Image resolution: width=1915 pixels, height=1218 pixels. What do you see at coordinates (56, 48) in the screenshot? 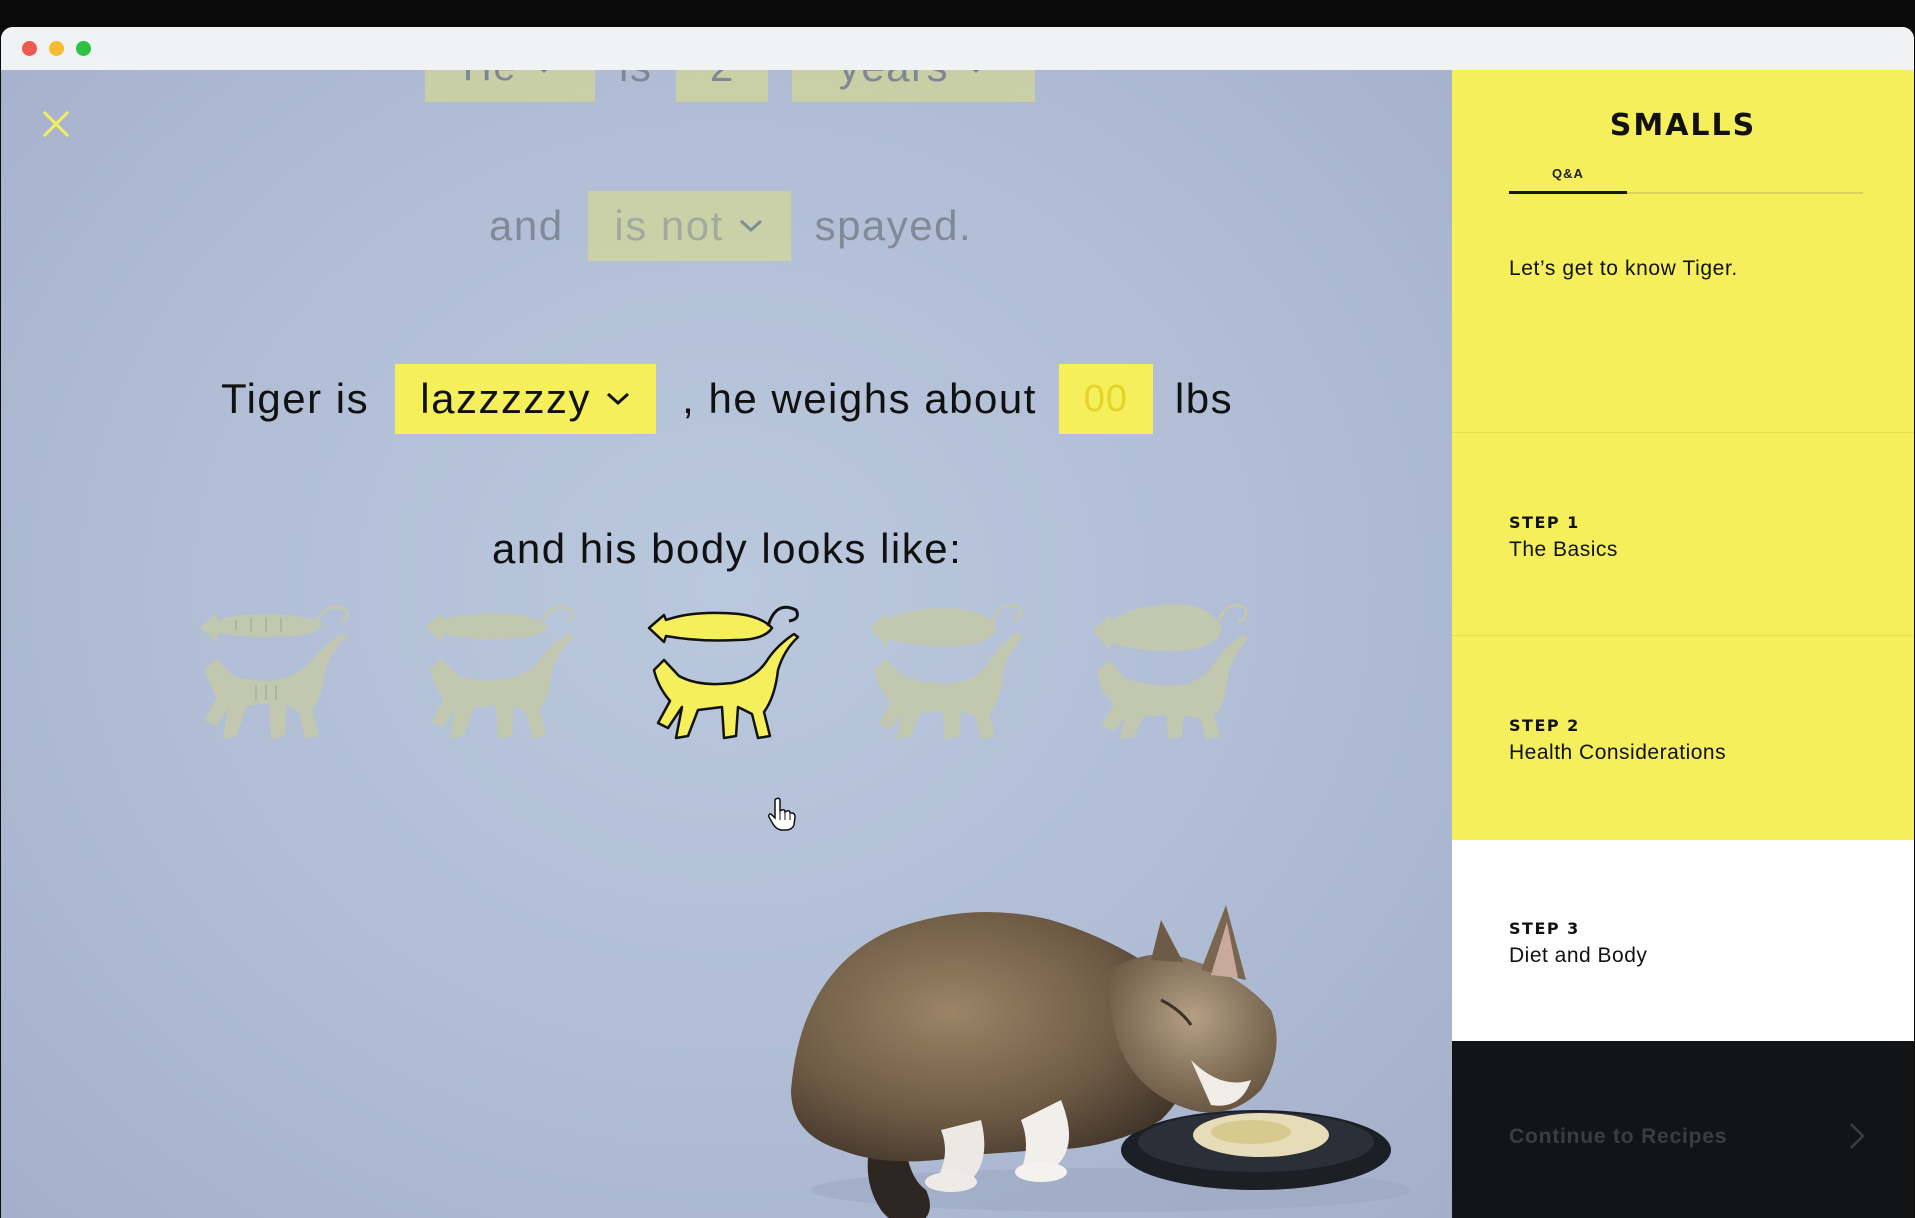
I see `window-minimize-button` at bounding box center [56, 48].